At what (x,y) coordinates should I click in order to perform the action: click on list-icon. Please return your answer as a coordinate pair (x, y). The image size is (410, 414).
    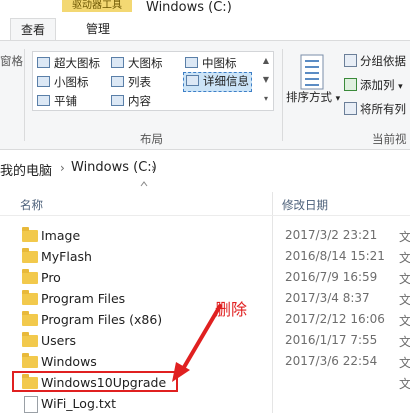
    Looking at the image, I should click on (117, 81).